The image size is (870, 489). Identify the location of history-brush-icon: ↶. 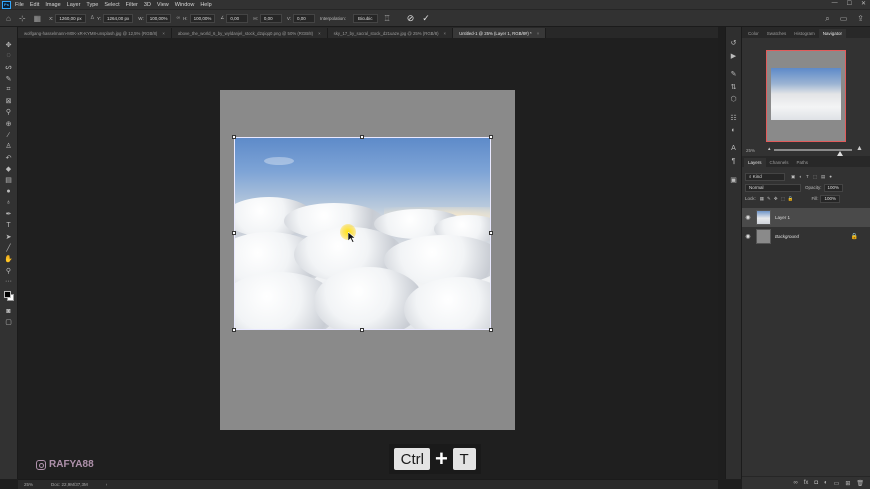
(9, 157).